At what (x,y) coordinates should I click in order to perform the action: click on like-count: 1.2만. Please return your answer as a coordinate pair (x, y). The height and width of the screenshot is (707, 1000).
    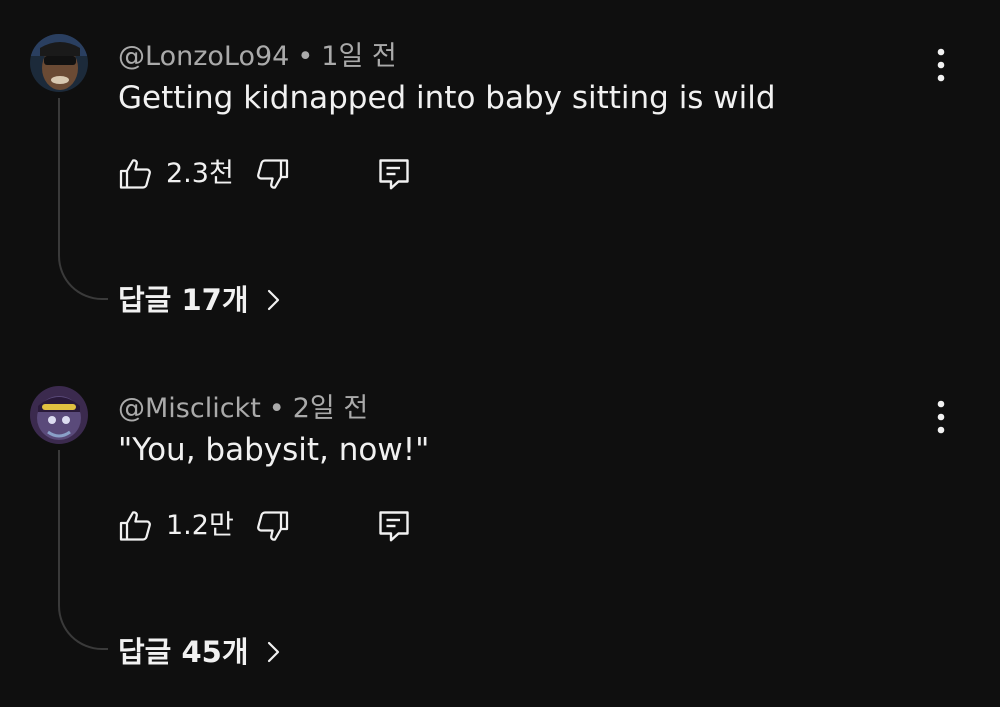
    Looking at the image, I should click on (200, 525).